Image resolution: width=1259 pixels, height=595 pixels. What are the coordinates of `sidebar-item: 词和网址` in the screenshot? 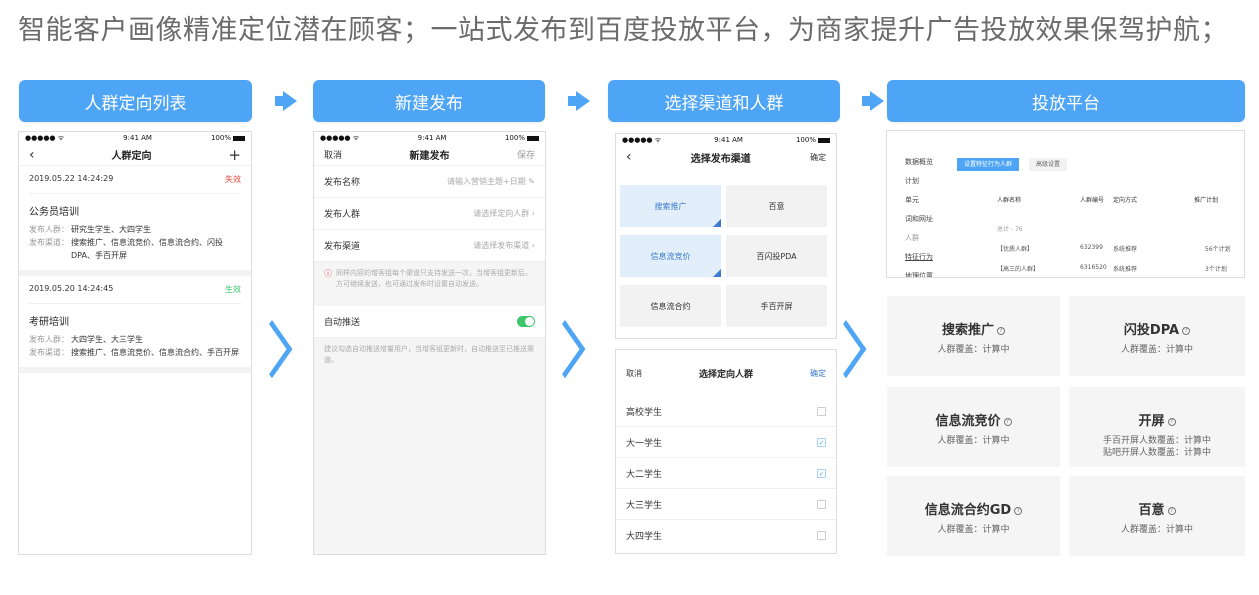 It's located at (916, 219).